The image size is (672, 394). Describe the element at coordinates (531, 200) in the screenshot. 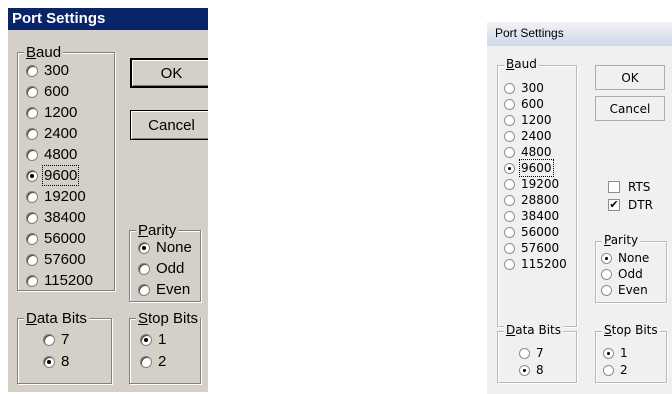

I see `baud-option-28800: 28800` at that location.